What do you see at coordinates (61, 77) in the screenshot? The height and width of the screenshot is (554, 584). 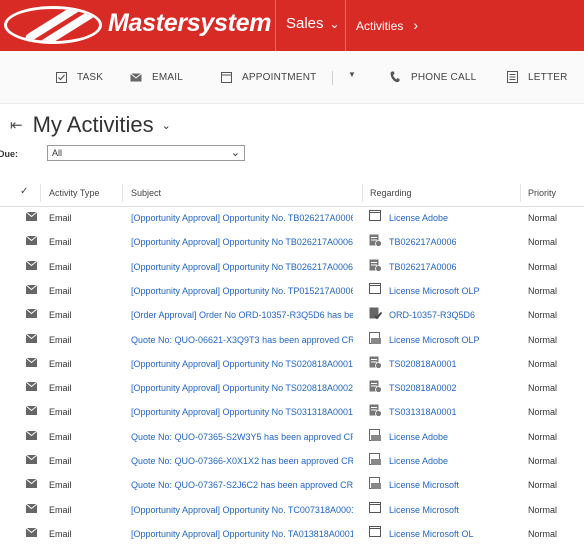 I see `checkbox-icon` at bounding box center [61, 77].